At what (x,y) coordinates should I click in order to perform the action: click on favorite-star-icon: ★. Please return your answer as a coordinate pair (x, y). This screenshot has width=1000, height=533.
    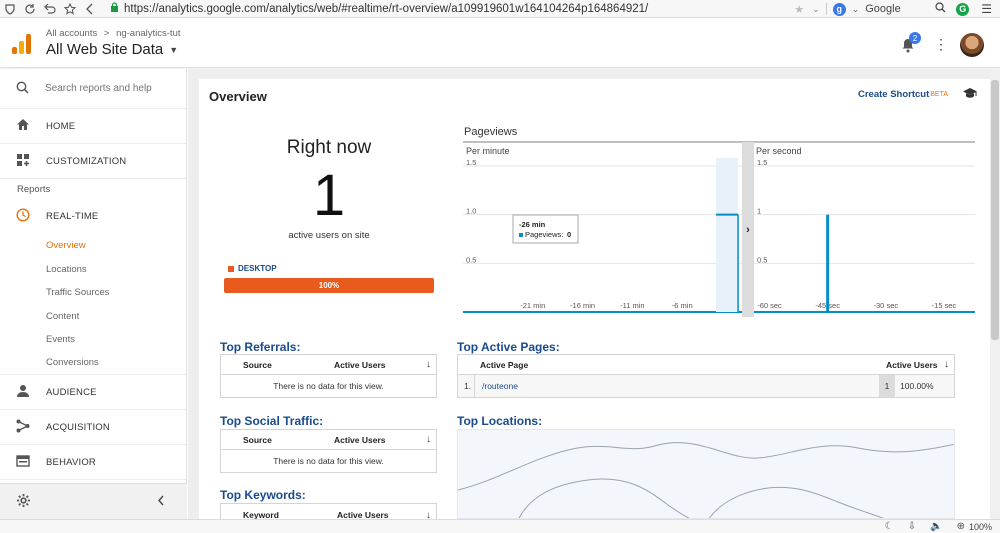
    Looking at the image, I should click on (799, 9).